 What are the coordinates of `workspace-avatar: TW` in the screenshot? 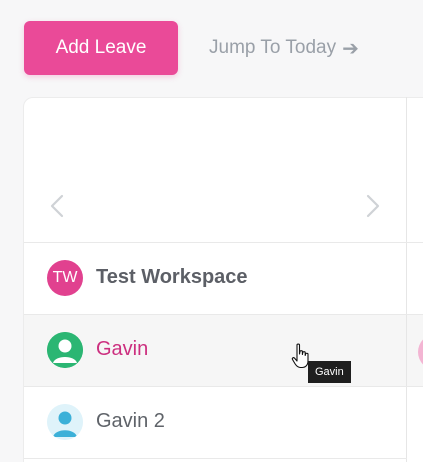 It's located at (65, 278).